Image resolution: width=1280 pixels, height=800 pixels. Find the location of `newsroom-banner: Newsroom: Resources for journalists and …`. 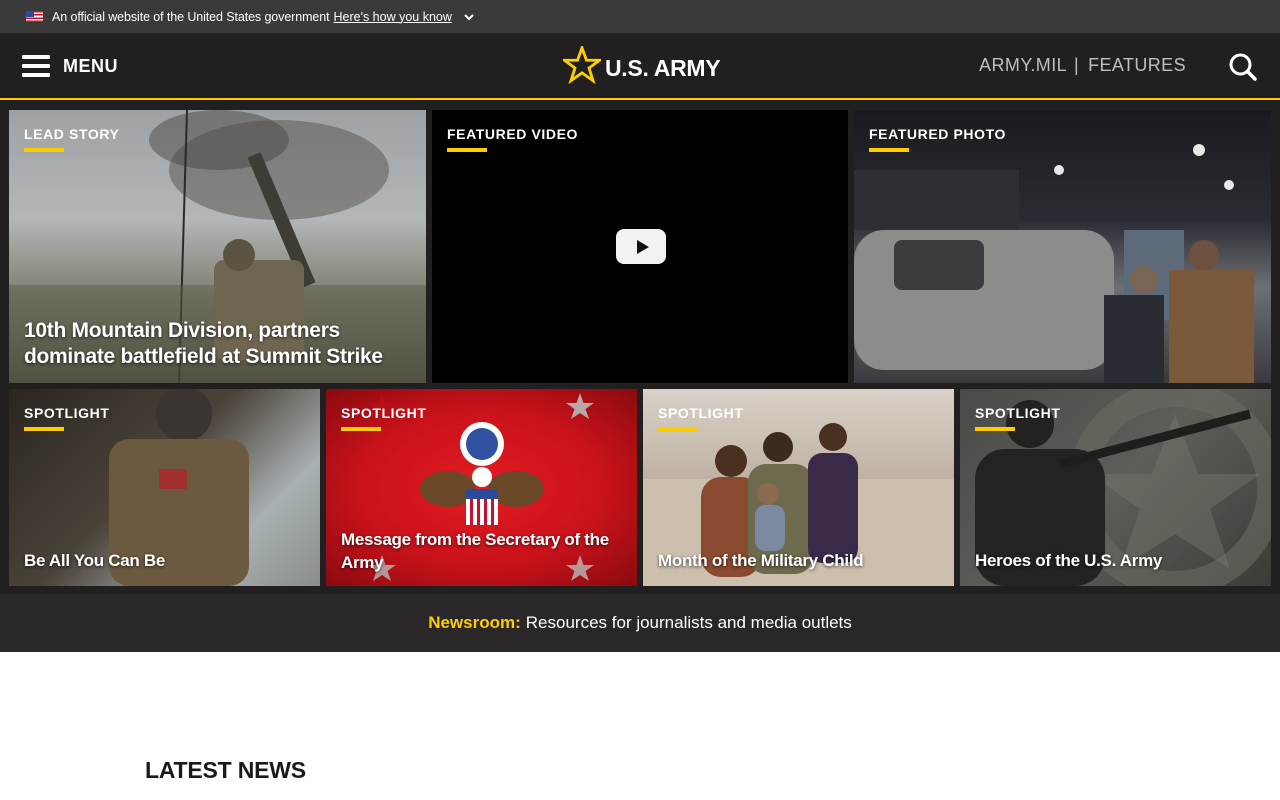

newsroom-banner: Newsroom: Resources for journalists and … is located at coordinates (640, 623).